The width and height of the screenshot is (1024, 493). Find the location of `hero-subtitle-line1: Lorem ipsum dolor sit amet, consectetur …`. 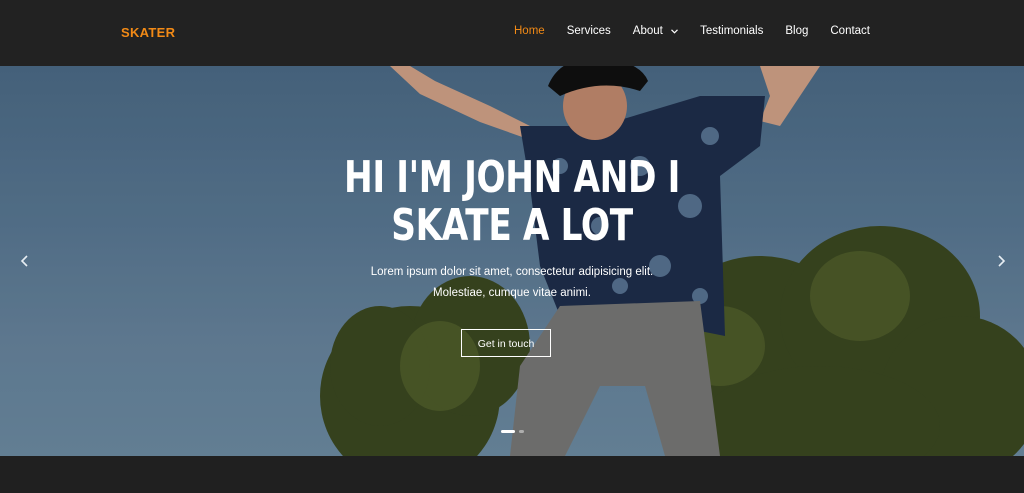

hero-subtitle-line1: Lorem ipsum dolor sit amet, consectetur … is located at coordinates (512, 272).